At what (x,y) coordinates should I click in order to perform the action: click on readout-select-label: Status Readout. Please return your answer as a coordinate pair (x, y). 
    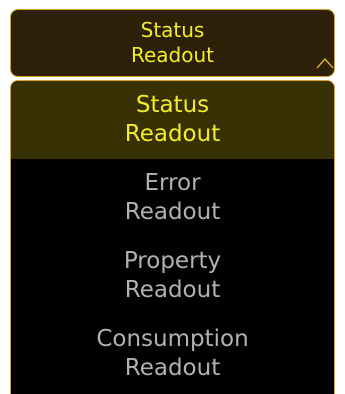
    Looking at the image, I should click on (172, 42).